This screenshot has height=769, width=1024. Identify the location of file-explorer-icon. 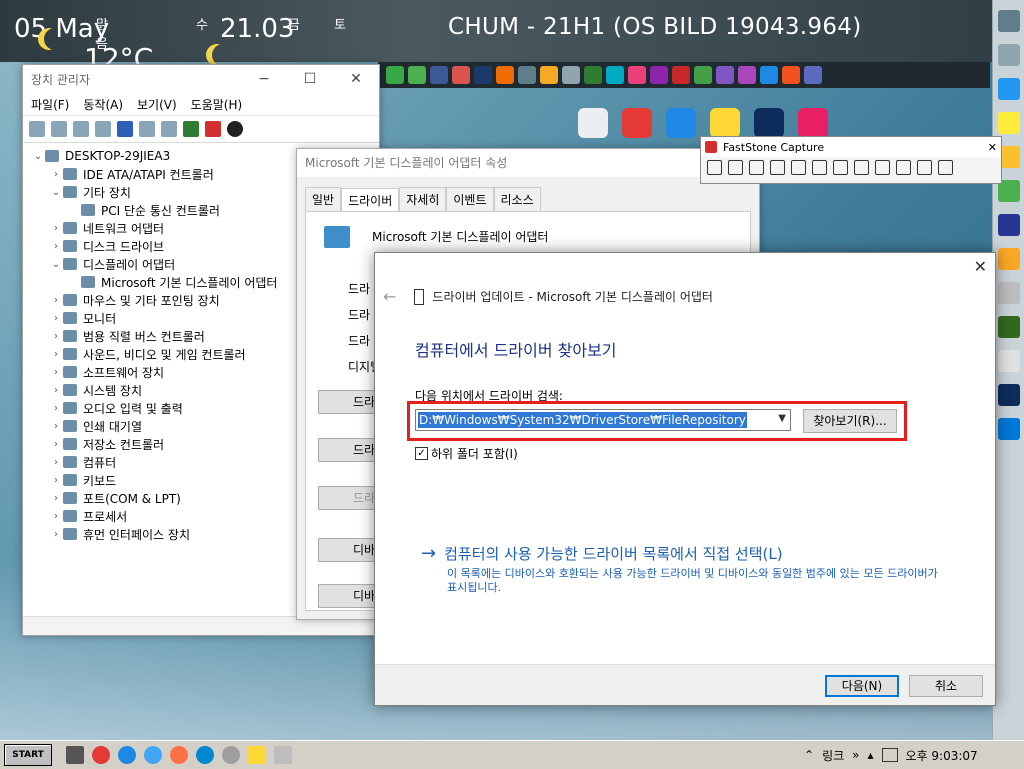
(257, 755).